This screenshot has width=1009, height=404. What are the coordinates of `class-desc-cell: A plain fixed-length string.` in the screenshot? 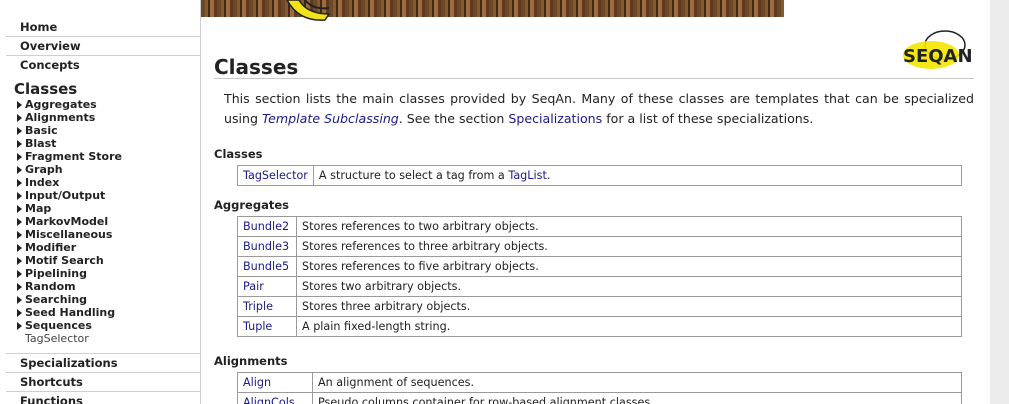 It's located at (629, 326).